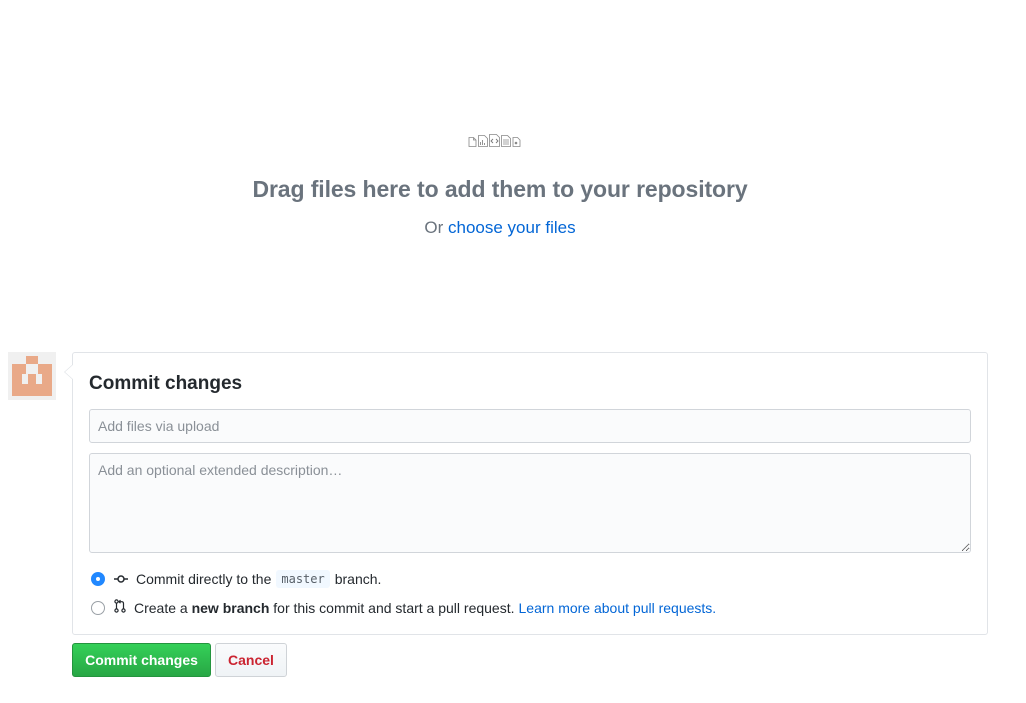  Describe the element at coordinates (204, 579) in the screenshot. I see `commit-direct-text: Commit directly to the` at that location.